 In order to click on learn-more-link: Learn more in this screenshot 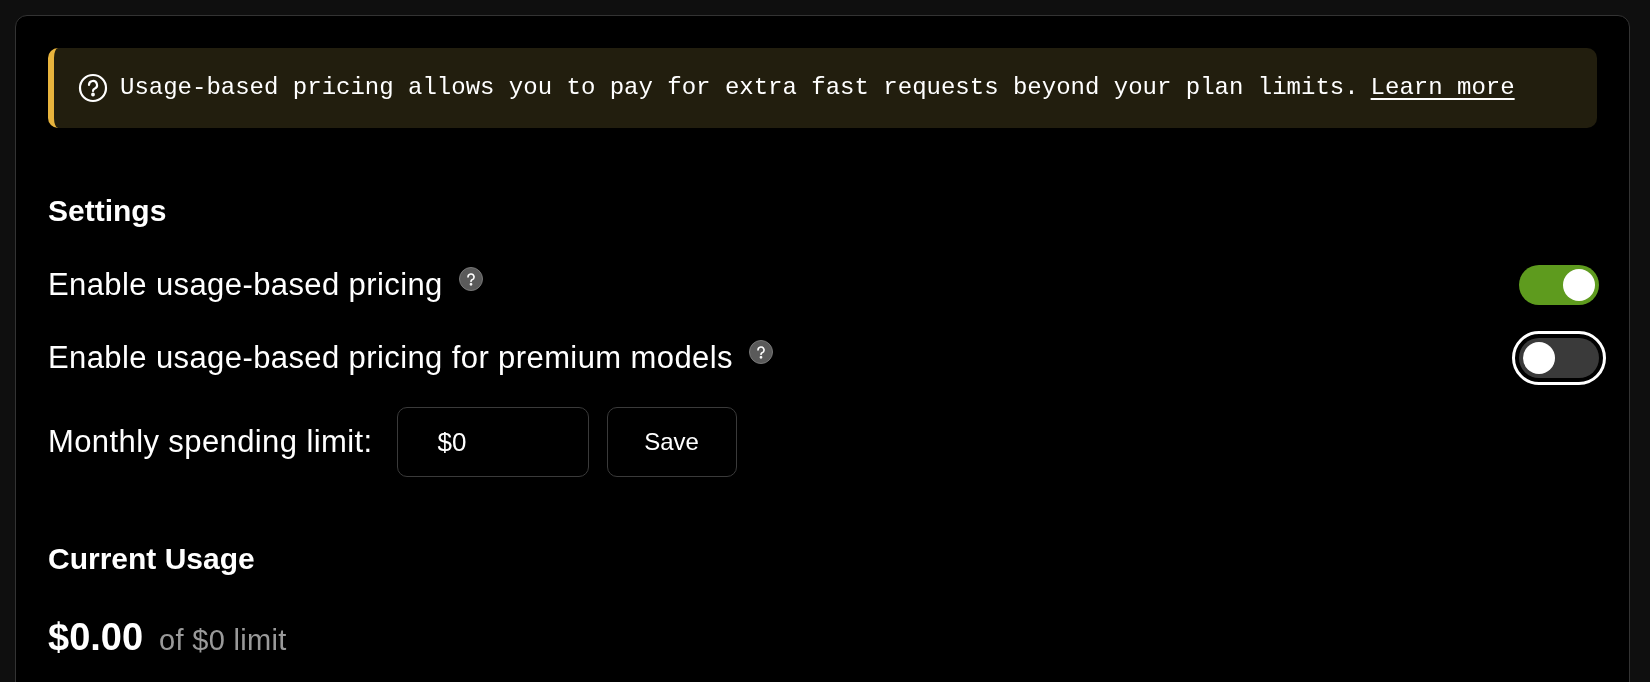, I will do `click(1442, 88)`.